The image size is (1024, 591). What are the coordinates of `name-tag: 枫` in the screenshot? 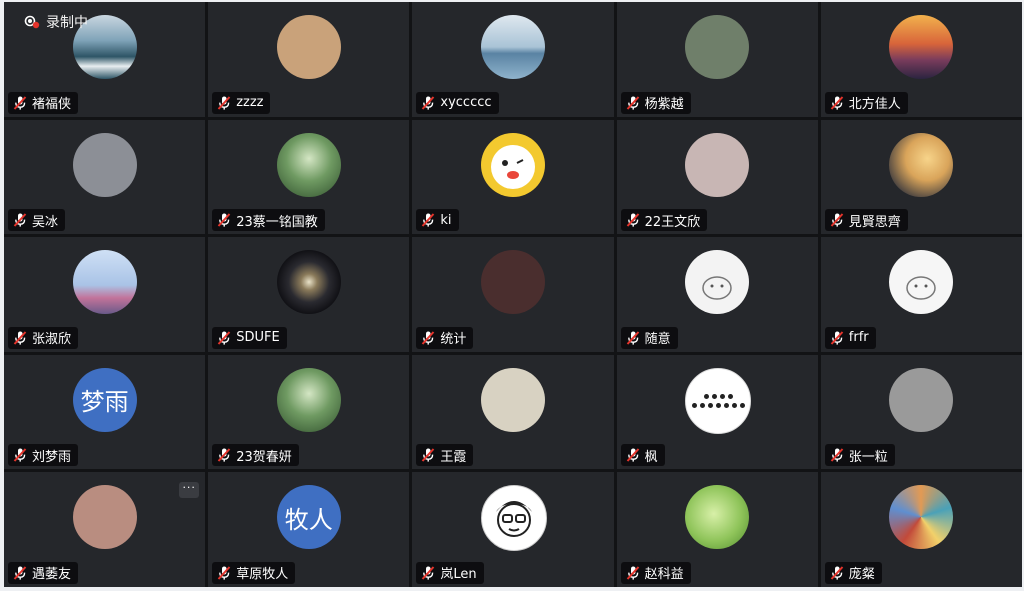 It's located at (642, 455).